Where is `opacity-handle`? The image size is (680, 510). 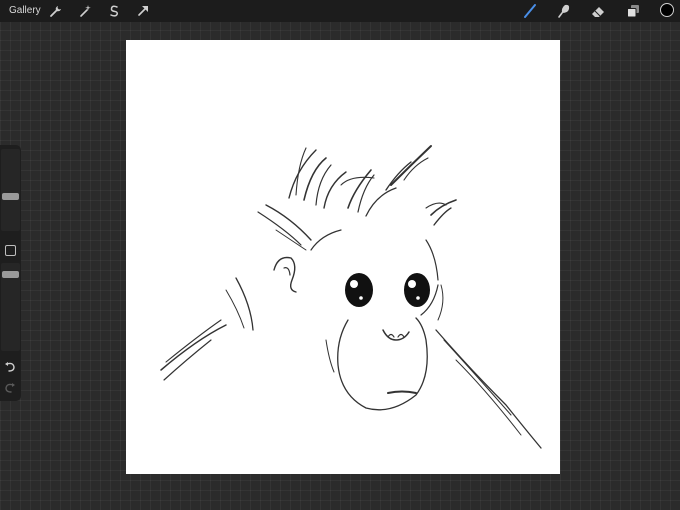 opacity-handle is located at coordinates (10, 274).